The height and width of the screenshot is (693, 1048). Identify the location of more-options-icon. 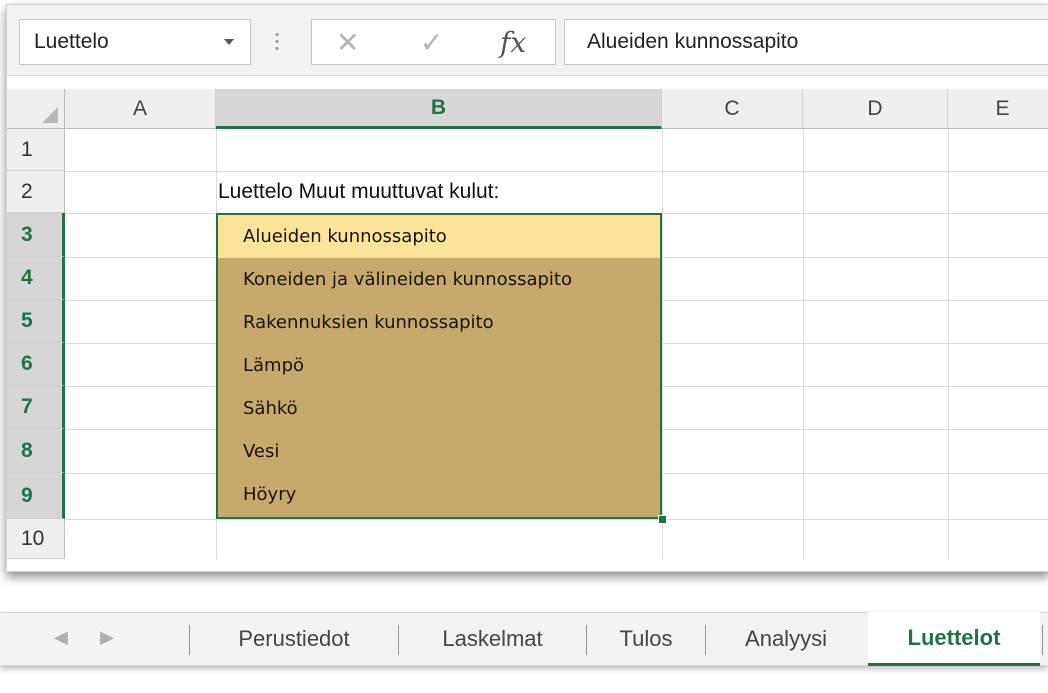
(277, 42).